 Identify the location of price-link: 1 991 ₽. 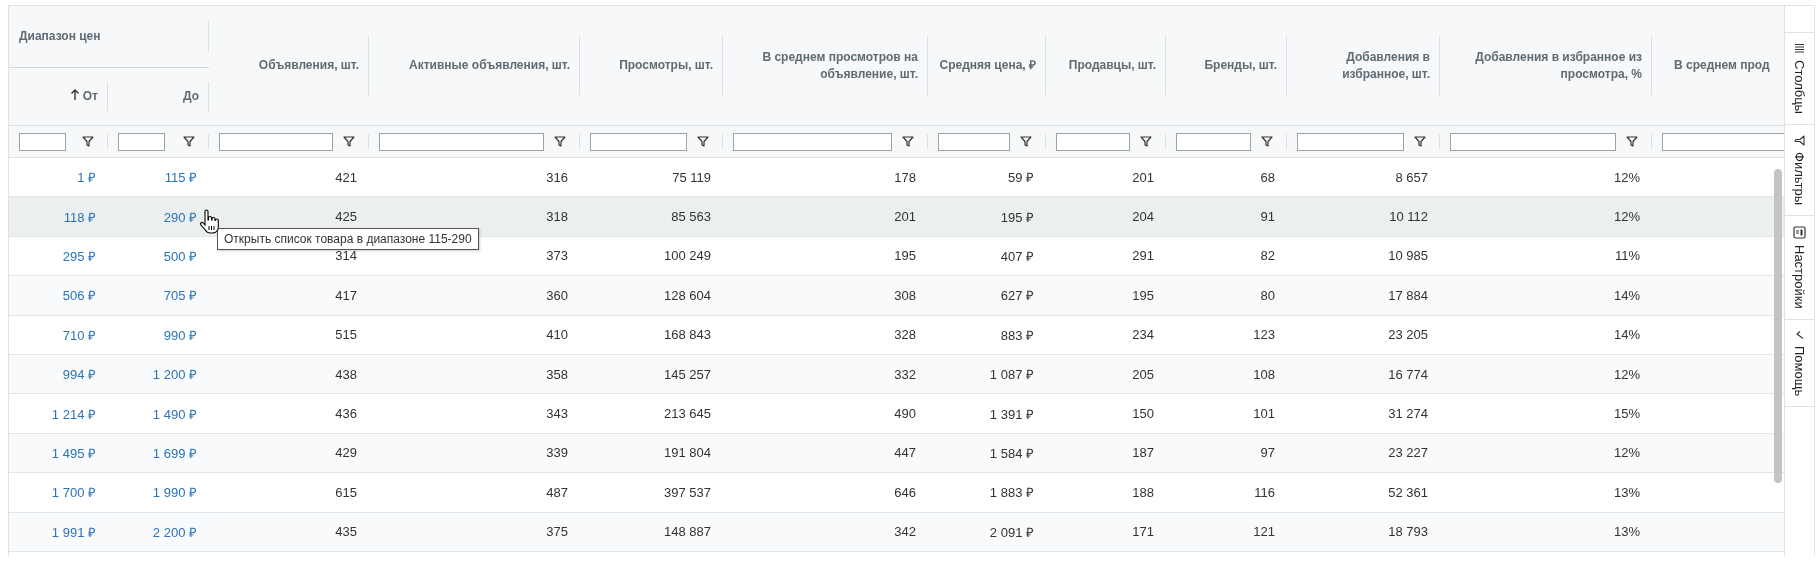
(73, 531).